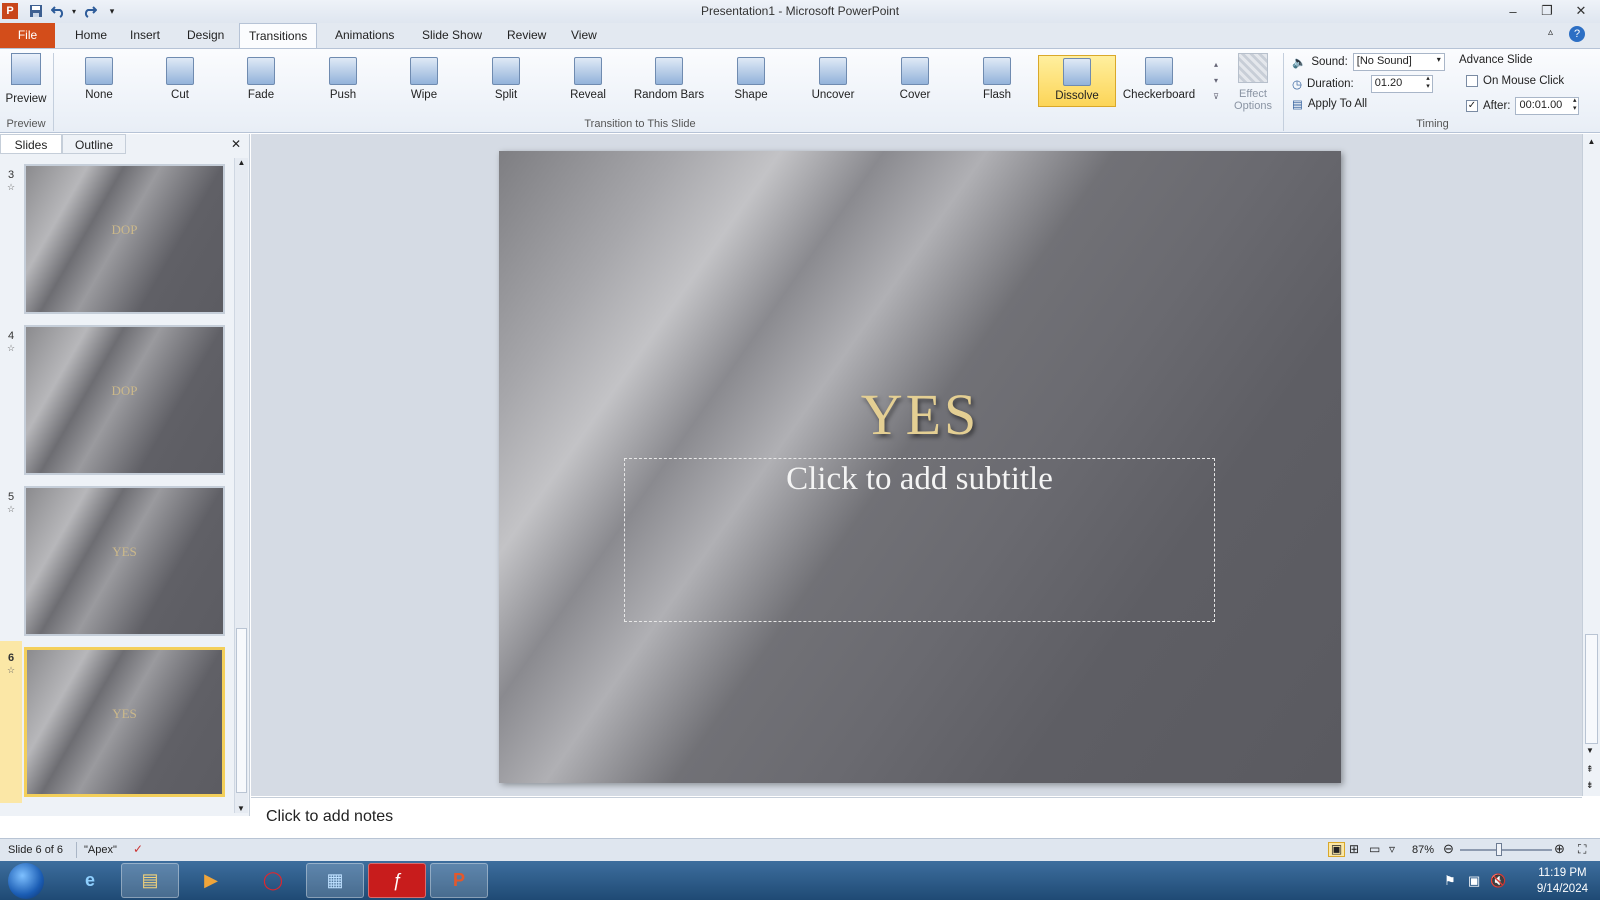 The width and height of the screenshot is (1600, 900). Describe the element at coordinates (588, 71) in the screenshot. I see `reveal-icon` at that location.